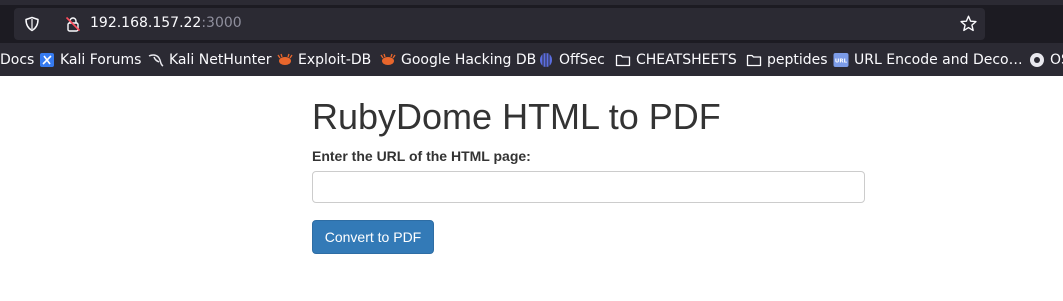  I want to click on bookmark-os: OS, so click(1046, 59).